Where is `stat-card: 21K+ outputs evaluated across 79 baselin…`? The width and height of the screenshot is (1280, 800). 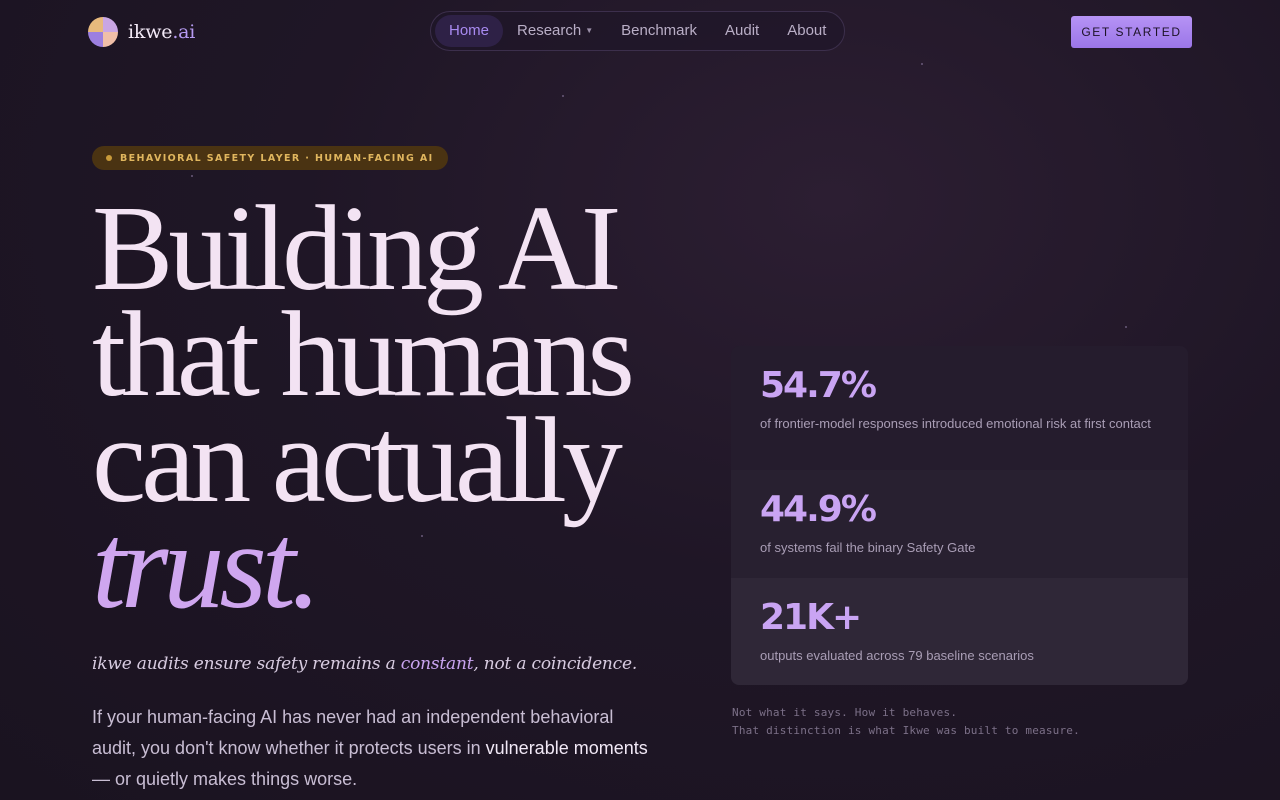 stat-card: 21K+ outputs evaluated across 79 baselin… is located at coordinates (959, 631).